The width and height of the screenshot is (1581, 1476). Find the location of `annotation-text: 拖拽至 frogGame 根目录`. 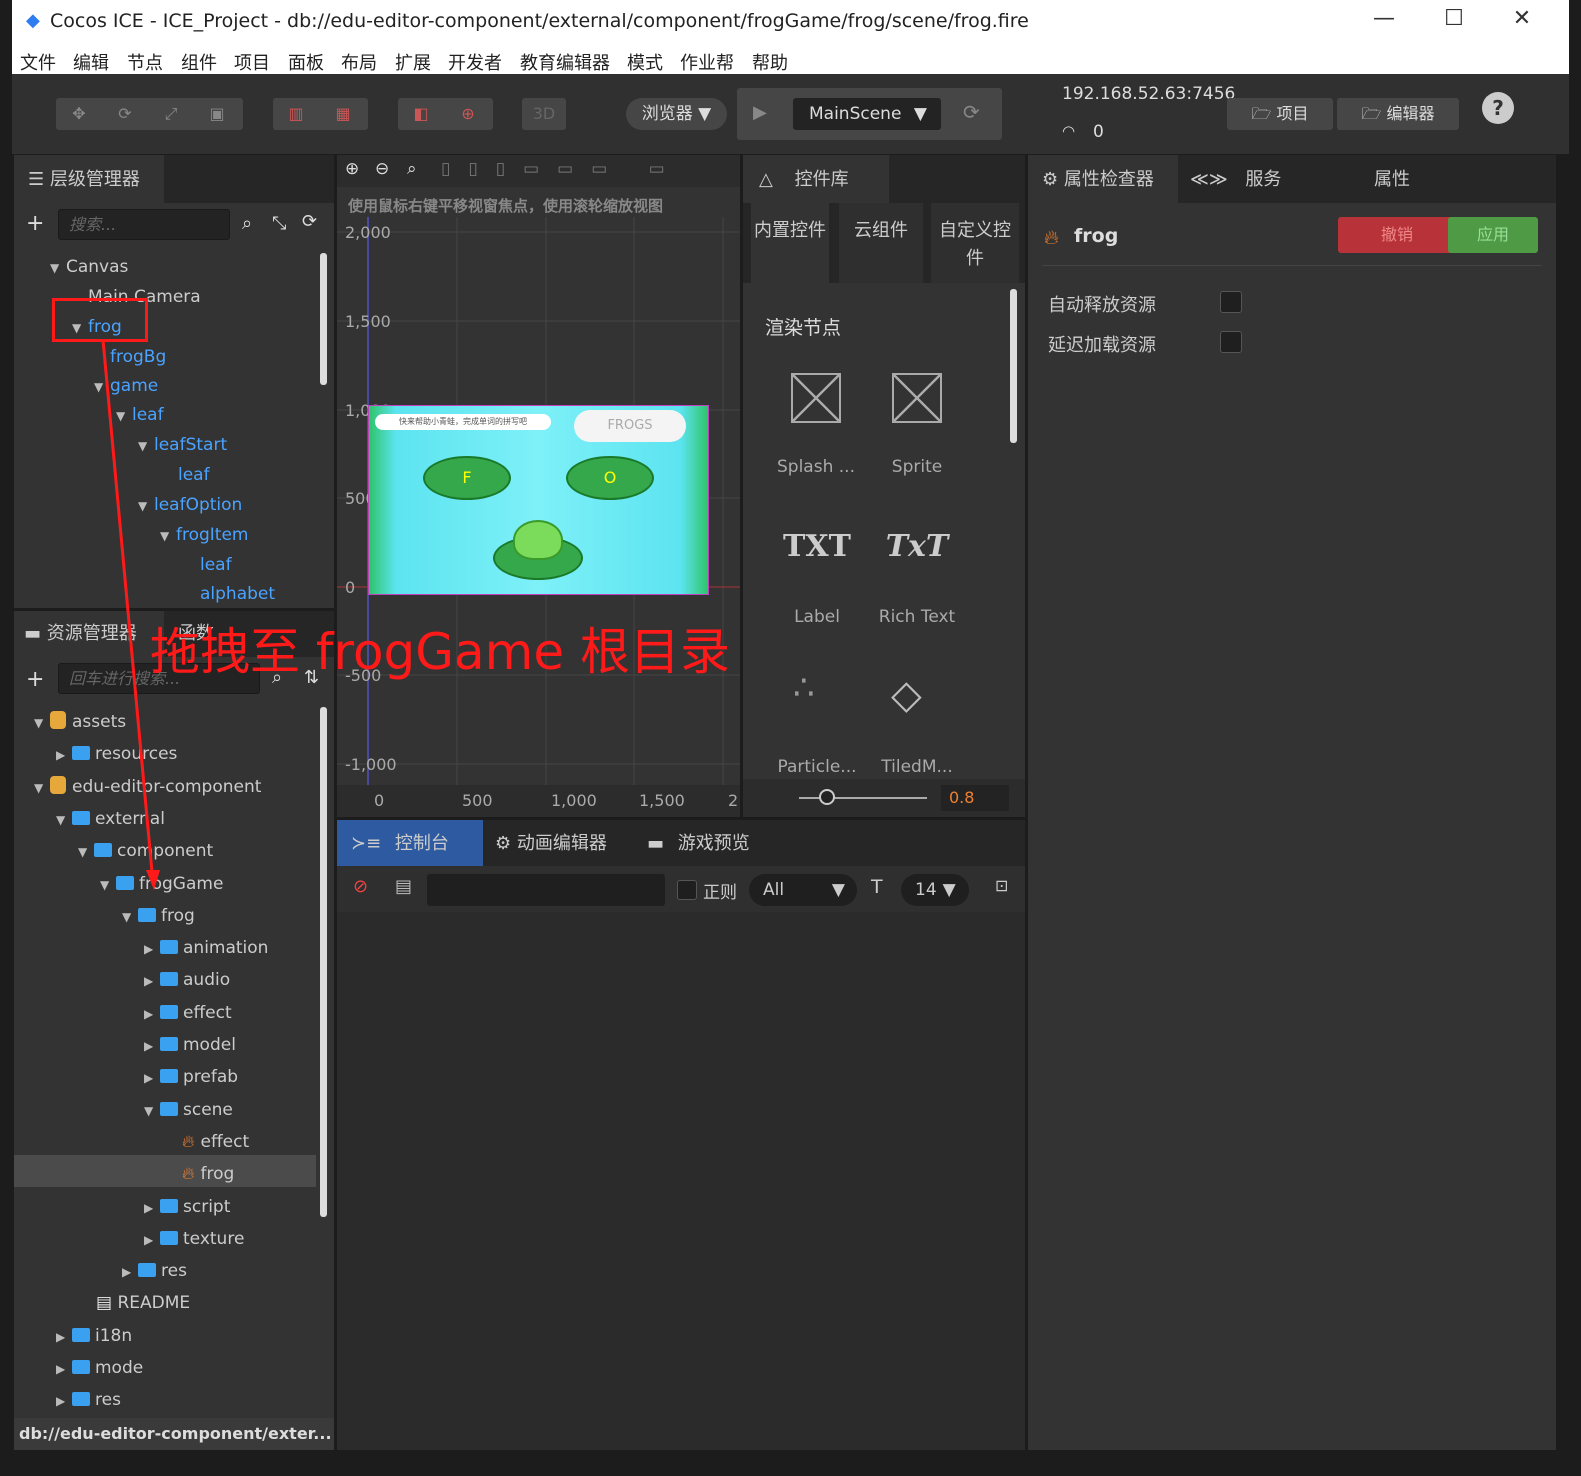

annotation-text: 拖拽至 frogGame 根目录 is located at coordinates (440, 652).